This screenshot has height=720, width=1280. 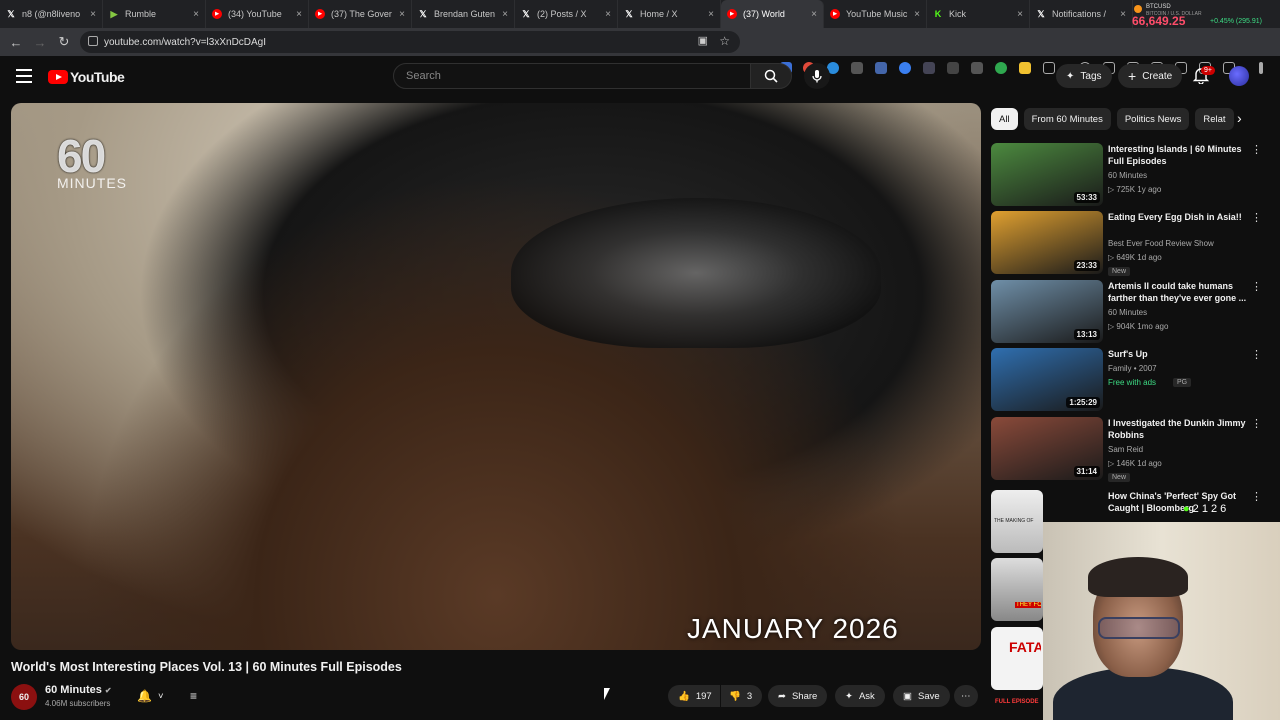 What do you see at coordinates (193, 696) in the screenshot?
I see `add-to-queue-button: ≡` at bounding box center [193, 696].